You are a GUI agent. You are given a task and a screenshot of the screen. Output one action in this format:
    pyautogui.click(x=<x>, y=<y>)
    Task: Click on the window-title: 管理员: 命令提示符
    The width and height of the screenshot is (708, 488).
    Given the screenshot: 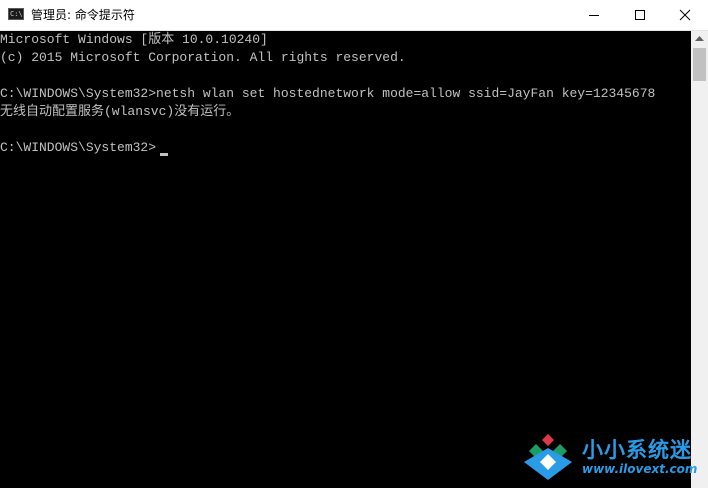 What is the action you would take?
    pyautogui.click(x=83, y=15)
    